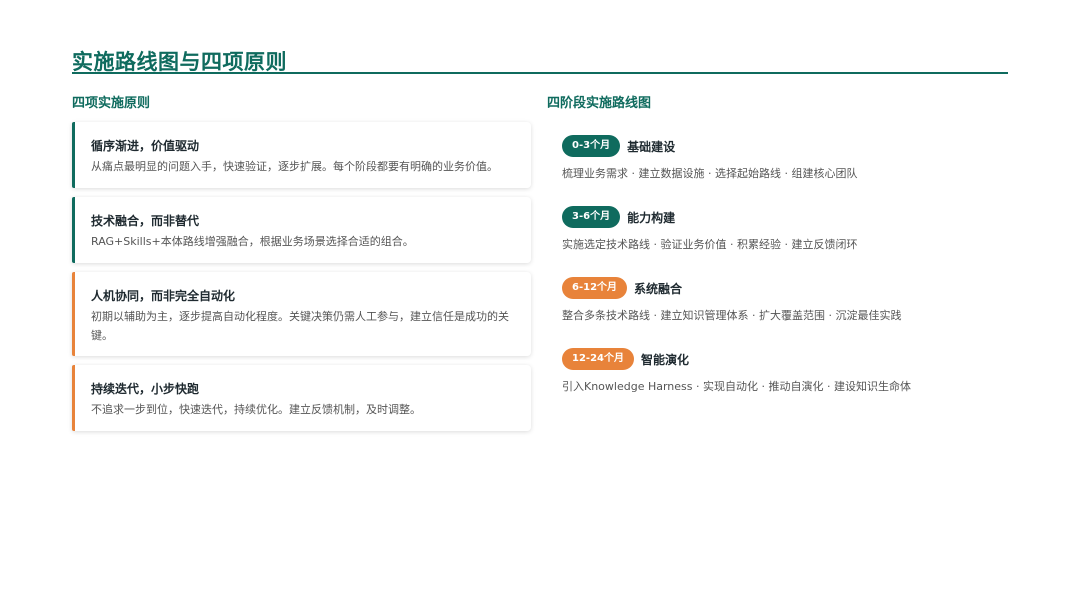 This screenshot has height=608, width=1080. Describe the element at coordinates (651, 146) in the screenshot. I see `phase-name: 基础建设` at that location.